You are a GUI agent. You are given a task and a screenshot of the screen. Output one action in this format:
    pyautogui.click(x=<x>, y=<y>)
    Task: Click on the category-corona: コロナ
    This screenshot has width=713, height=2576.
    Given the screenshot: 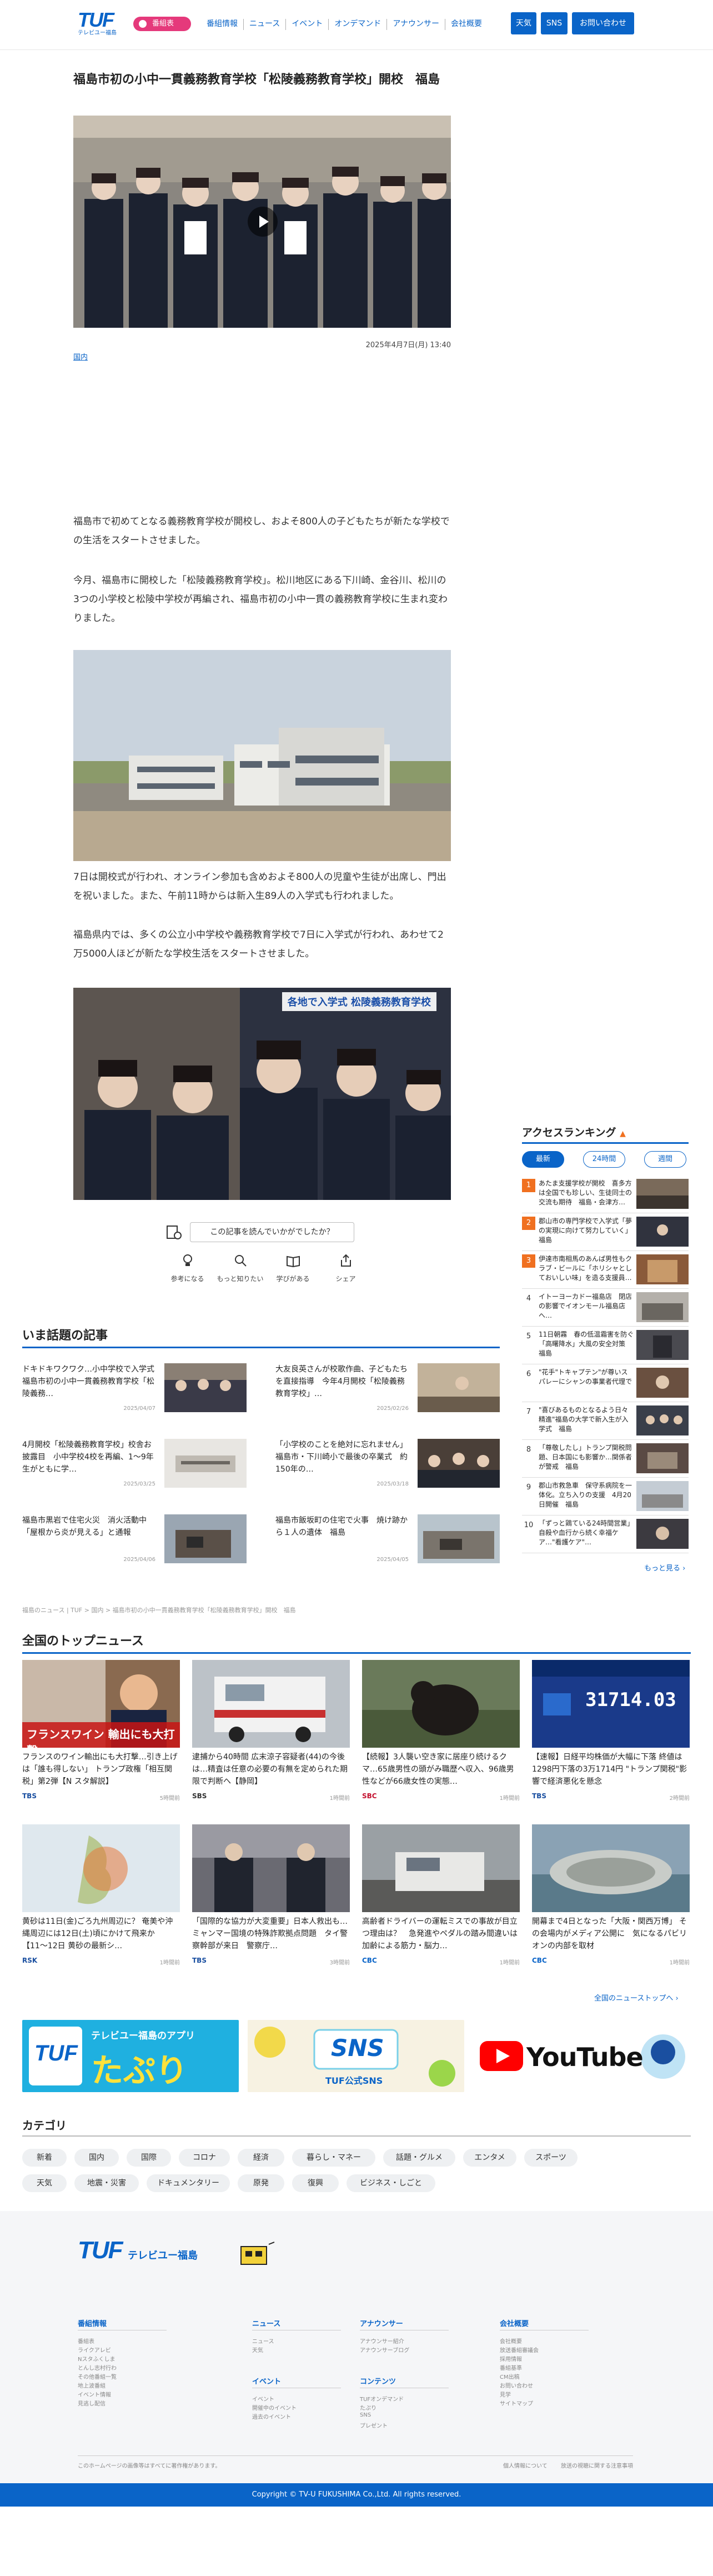 What is the action you would take?
    pyautogui.click(x=205, y=2158)
    